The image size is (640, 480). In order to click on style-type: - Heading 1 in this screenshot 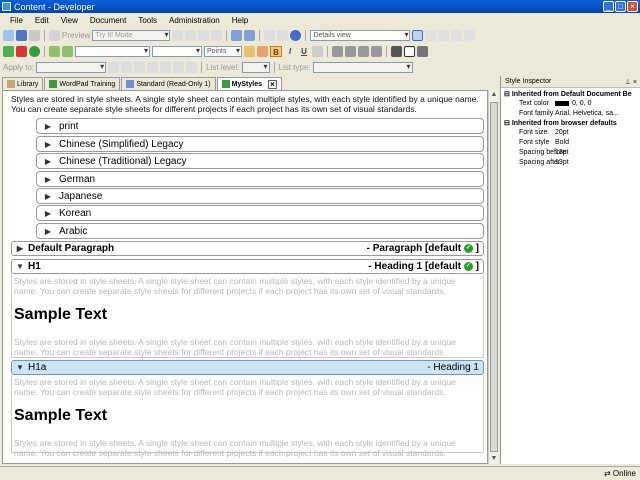, I will do `click(453, 367)`.